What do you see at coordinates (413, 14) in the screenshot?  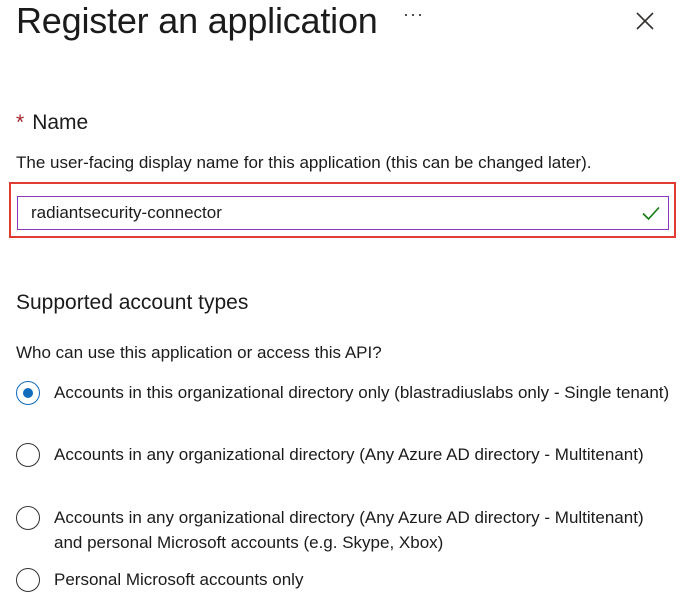 I see `more-icon: ···` at bounding box center [413, 14].